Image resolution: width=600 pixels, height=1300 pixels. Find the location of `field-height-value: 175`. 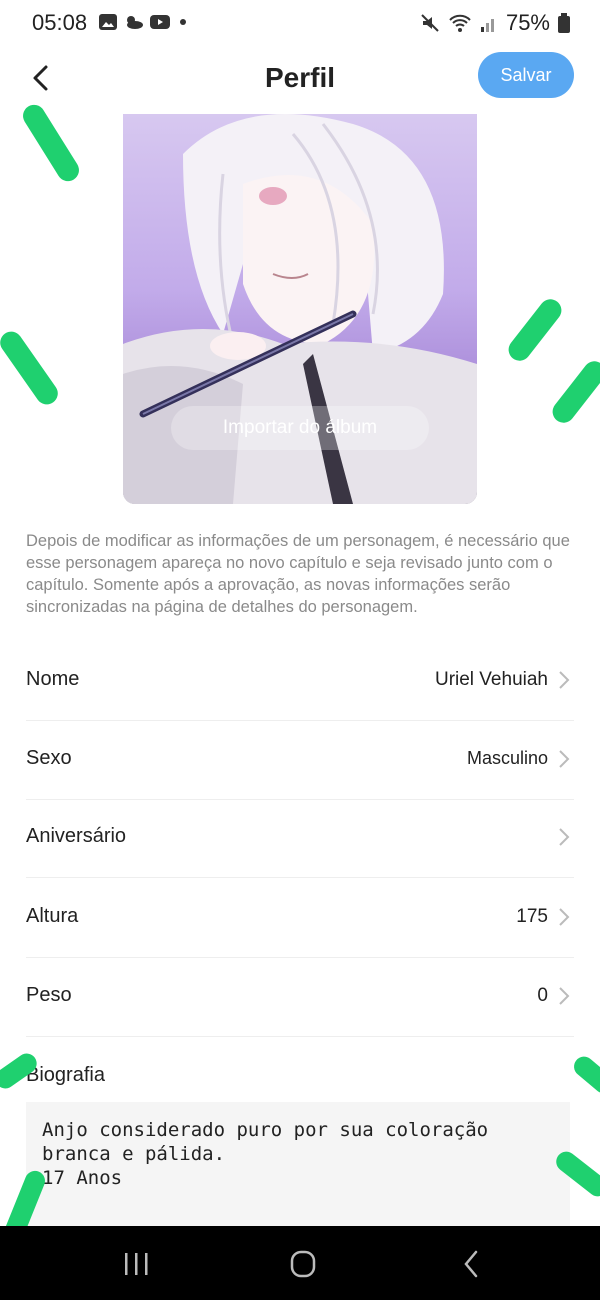

field-height-value: 175 is located at coordinates (532, 916).